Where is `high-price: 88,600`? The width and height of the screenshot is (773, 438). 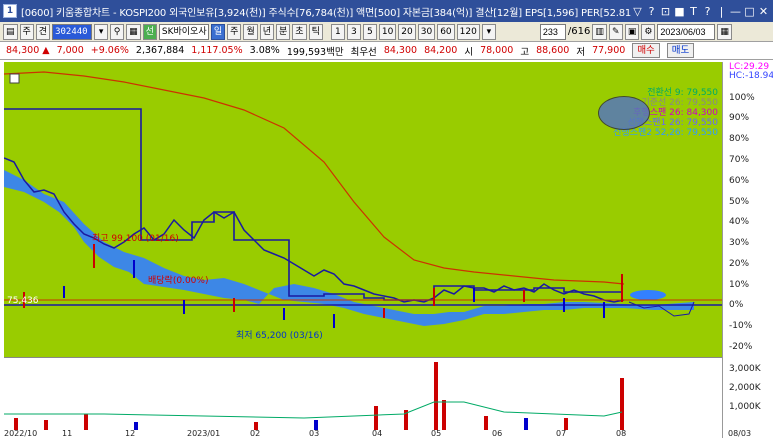
high-price: 88,600 is located at coordinates (553, 50).